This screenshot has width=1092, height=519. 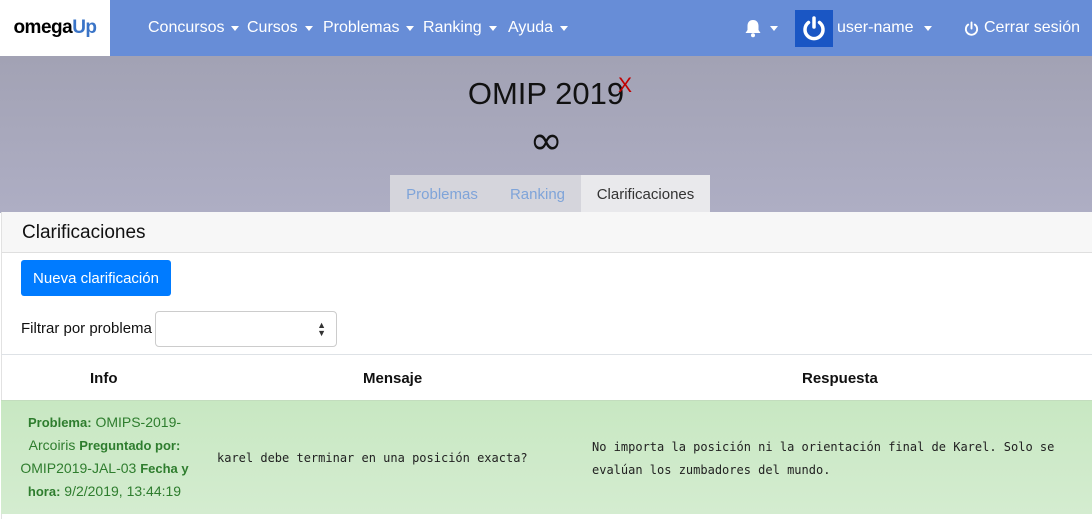 I want to click on select-arrows-icon: ▲ ▼, so click(x=321, y=329).